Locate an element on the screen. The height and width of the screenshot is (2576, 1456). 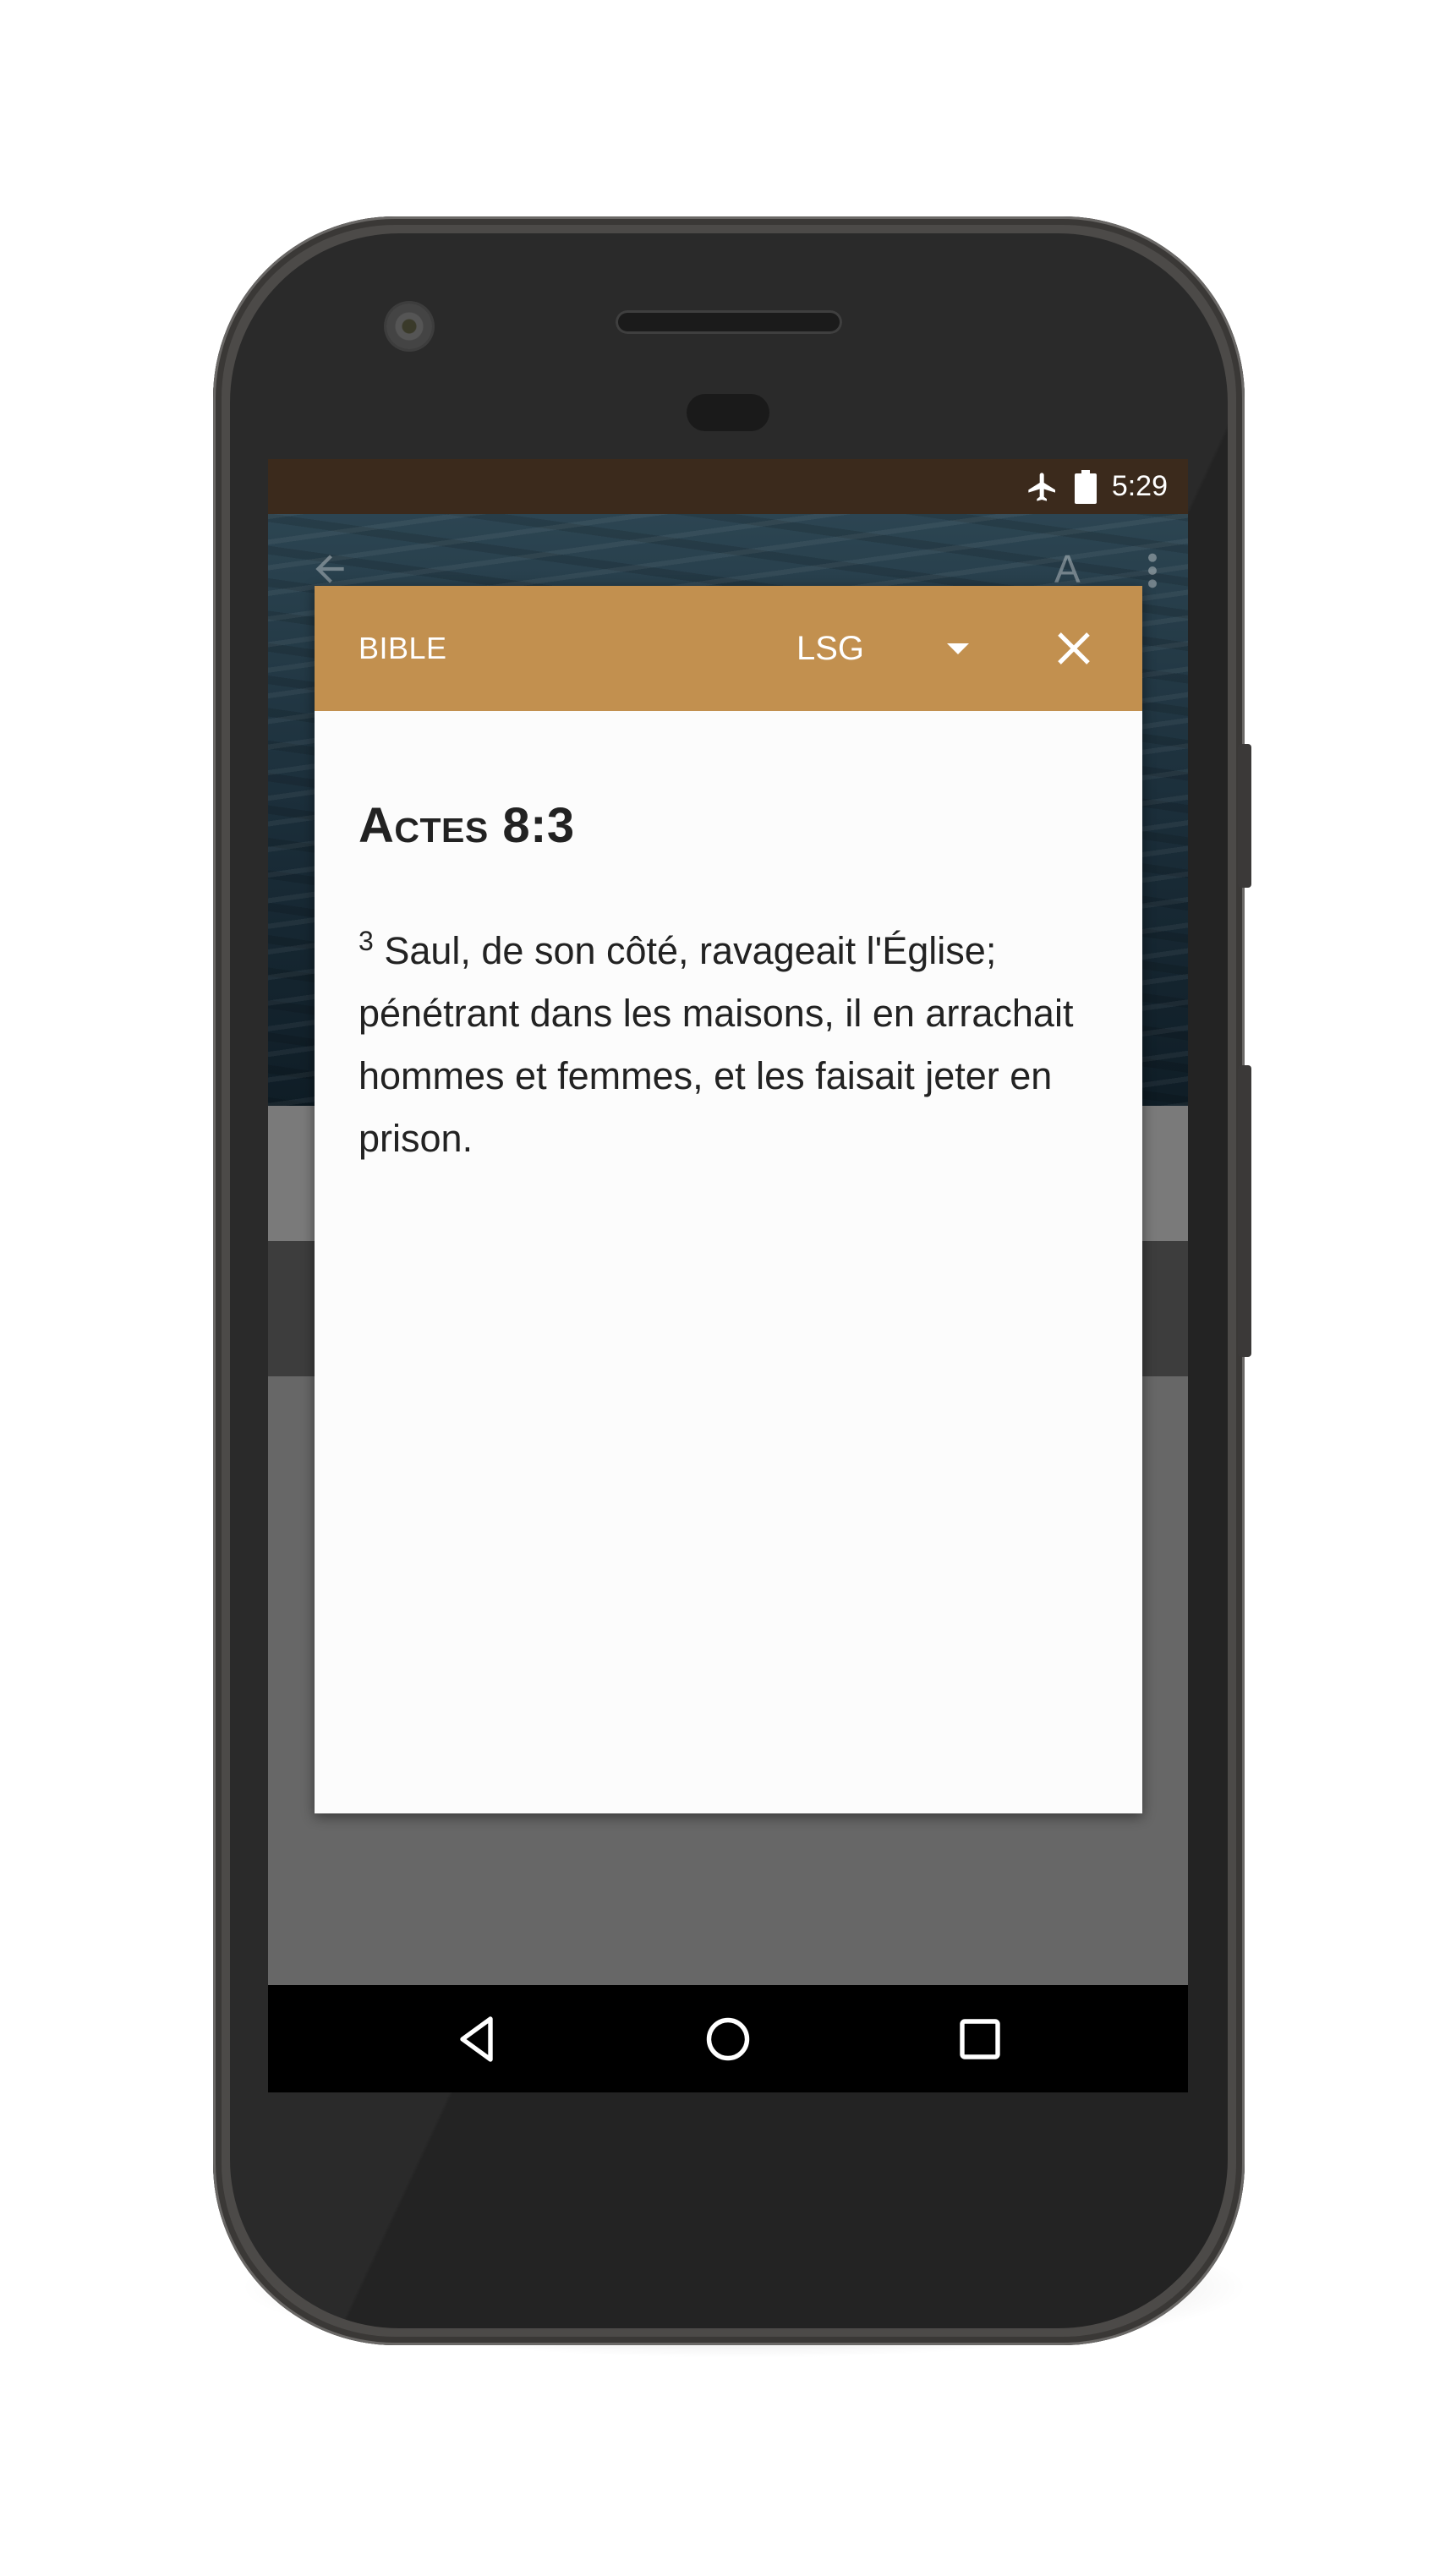
battery-icon is located at coordinates (1085, 487).